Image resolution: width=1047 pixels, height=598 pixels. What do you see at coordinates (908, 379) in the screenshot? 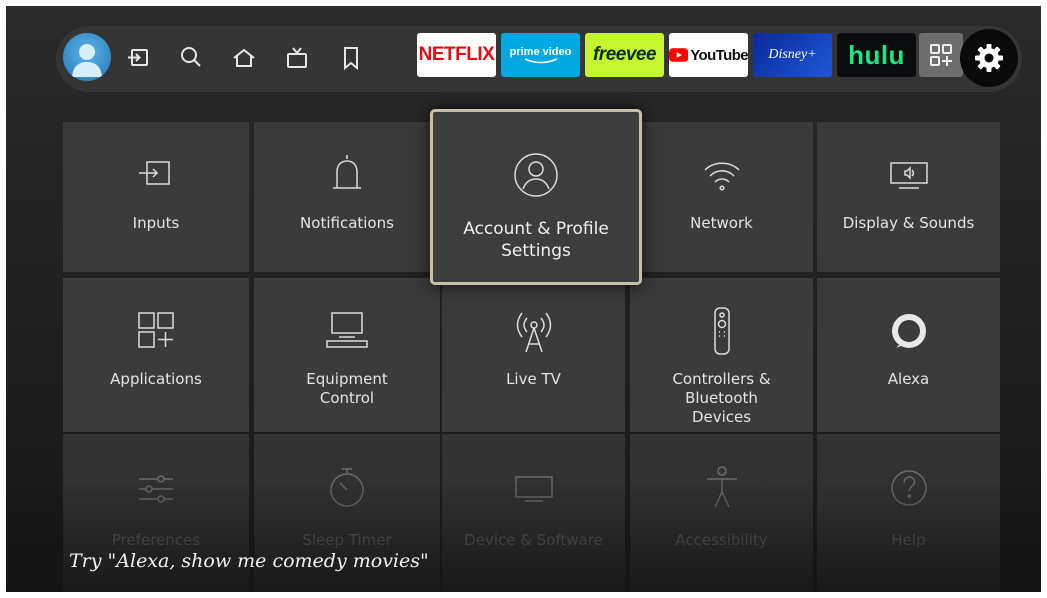
I see `tile-label: Alexa` at bounding box center [908, 379].